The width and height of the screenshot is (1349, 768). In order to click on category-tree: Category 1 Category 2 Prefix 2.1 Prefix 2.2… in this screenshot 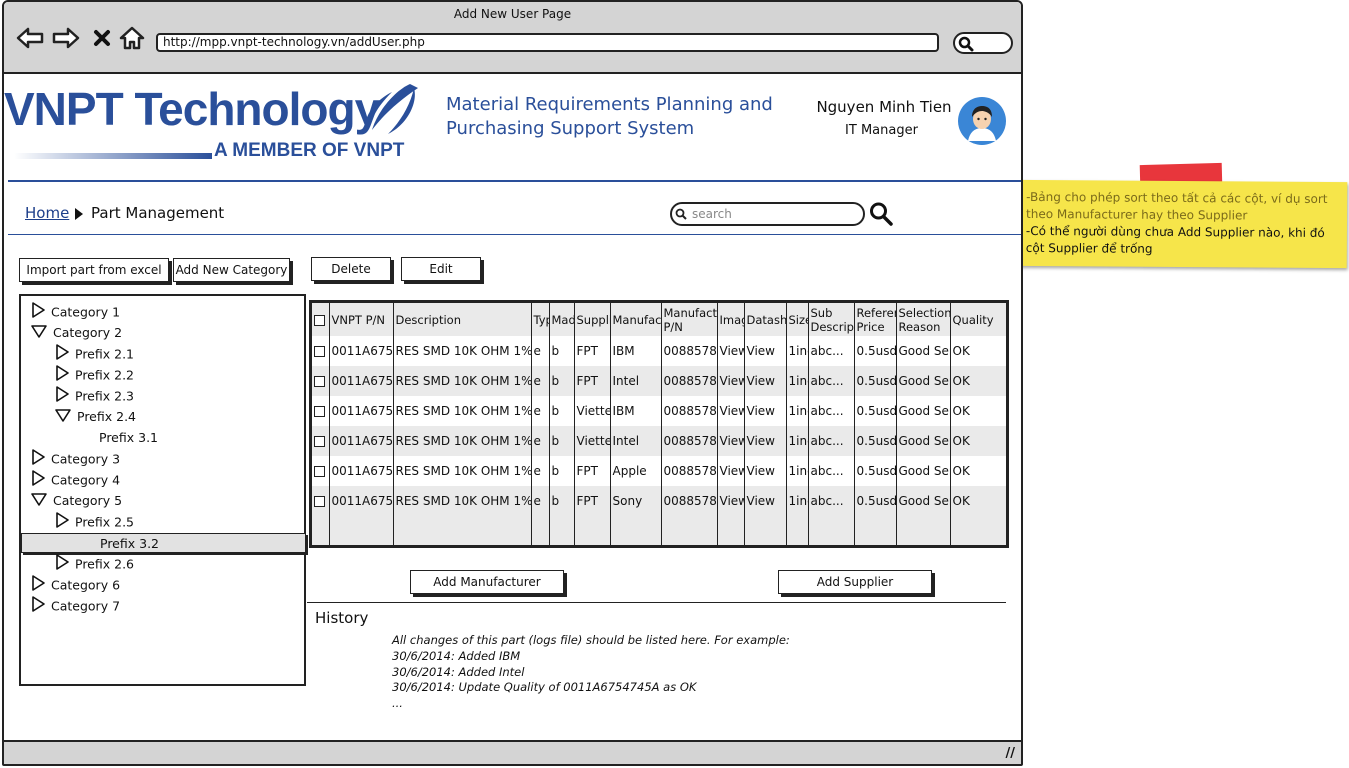, I will do `click(162, 490)`.